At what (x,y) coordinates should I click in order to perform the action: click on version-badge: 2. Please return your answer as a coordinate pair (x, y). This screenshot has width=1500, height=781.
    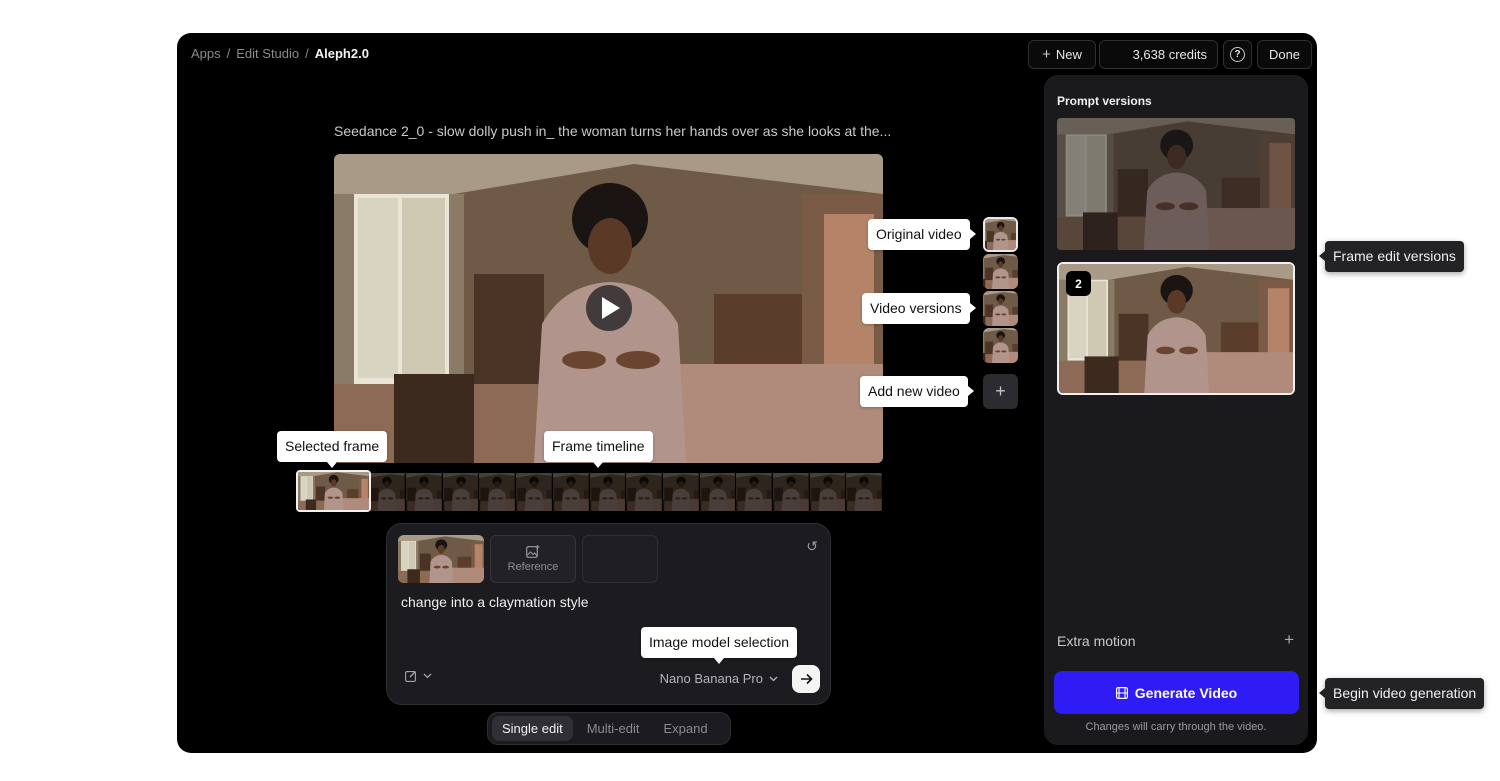
    Looking at the image, I should click on (1078, 283).